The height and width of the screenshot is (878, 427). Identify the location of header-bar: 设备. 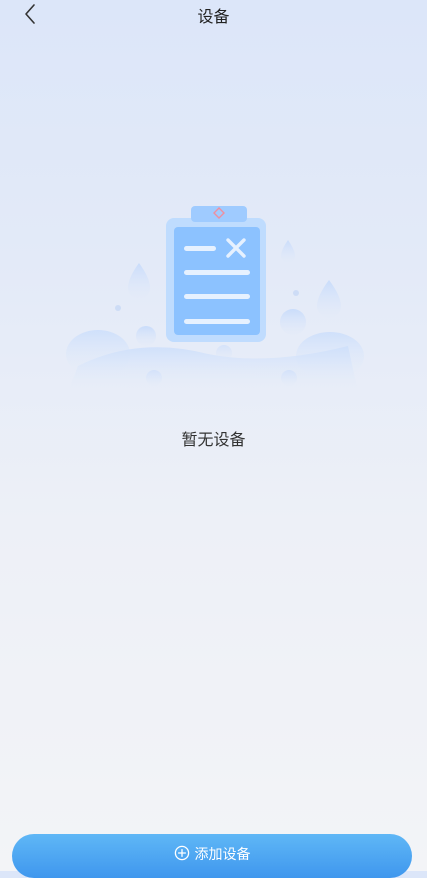
(213, 15).